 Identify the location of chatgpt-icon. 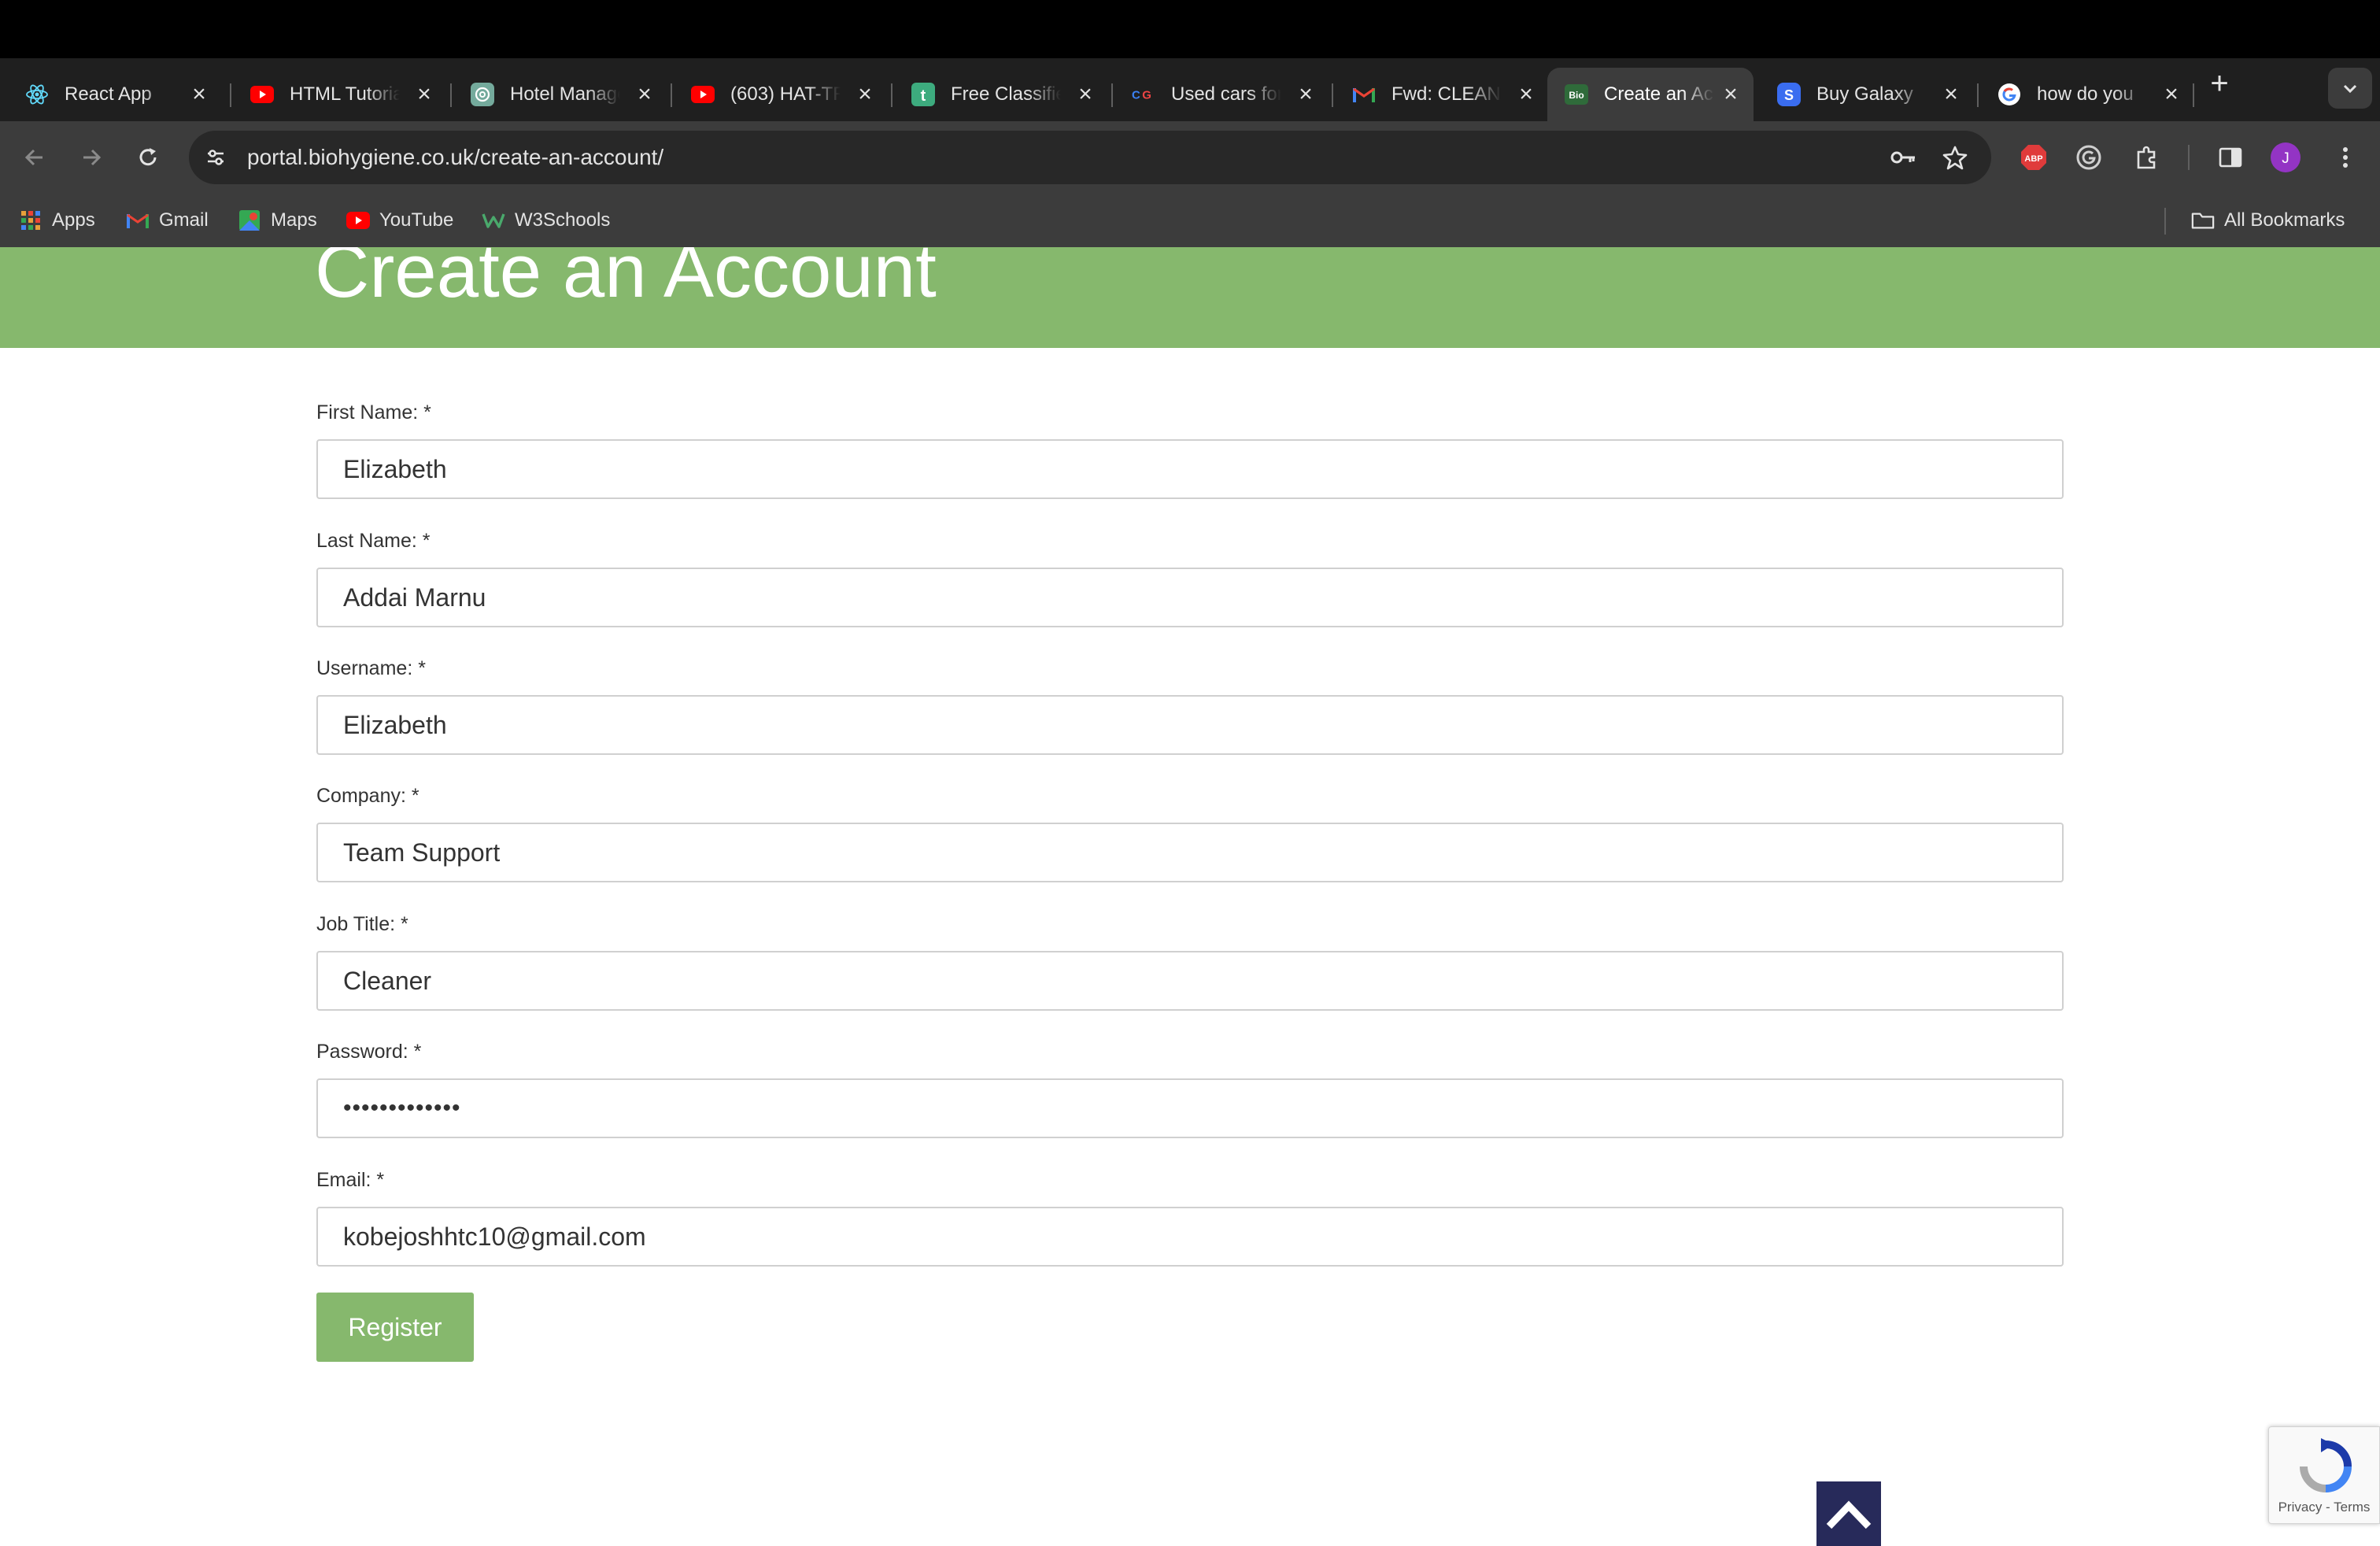
(482, 95).